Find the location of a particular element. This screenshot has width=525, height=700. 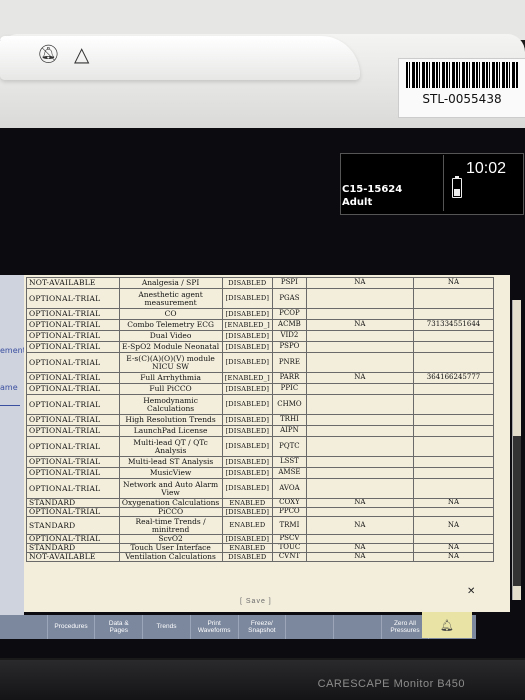

left-label-fragment: ement is located at coordinates (13, 350).